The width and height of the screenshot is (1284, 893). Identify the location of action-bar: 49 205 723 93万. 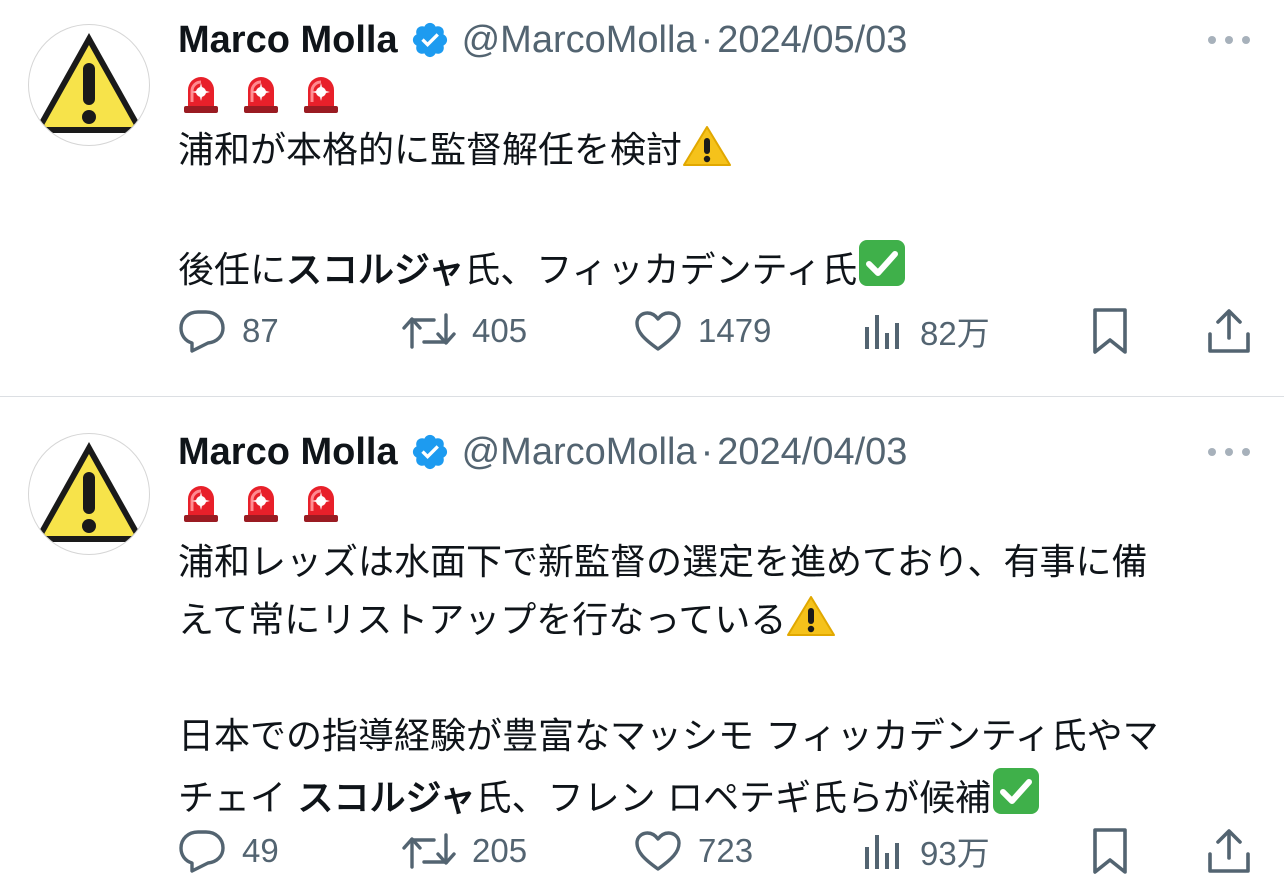
(642, 851).